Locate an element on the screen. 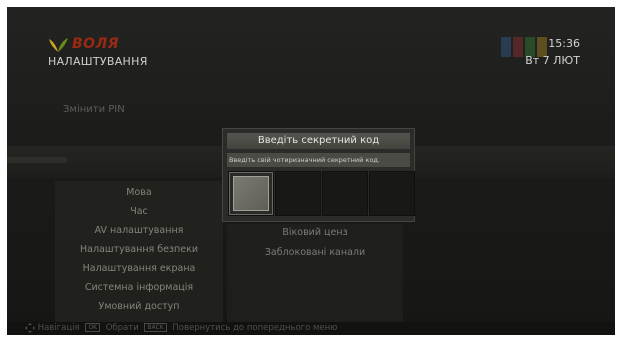 This screenshot has width=622, height=342. menu-item-security-settings: Налаштування безпеки is located at coordinates (139, 249).